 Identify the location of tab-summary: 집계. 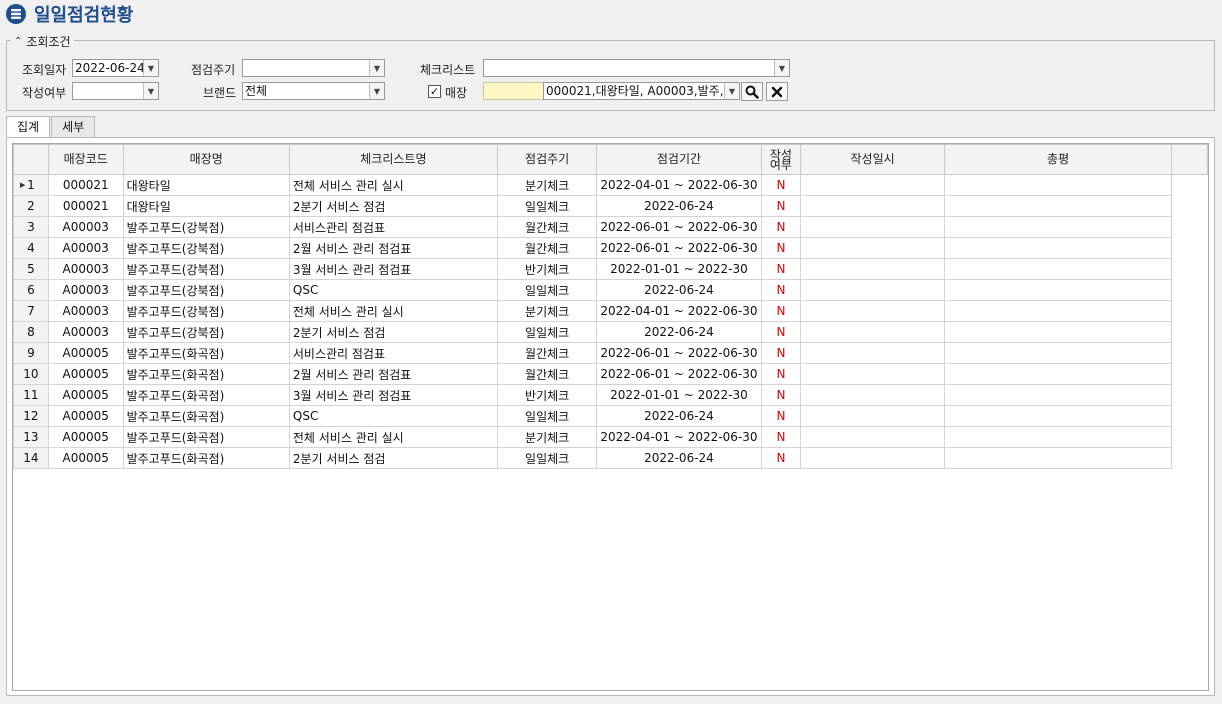
(28, 127).